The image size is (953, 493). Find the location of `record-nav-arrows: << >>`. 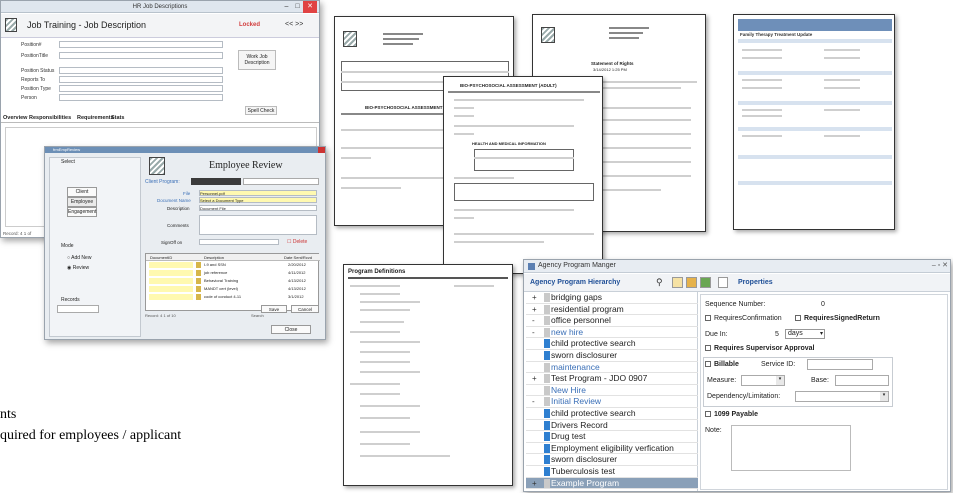

record-nav-arrows: << >> is located at coordinates (294, 24).